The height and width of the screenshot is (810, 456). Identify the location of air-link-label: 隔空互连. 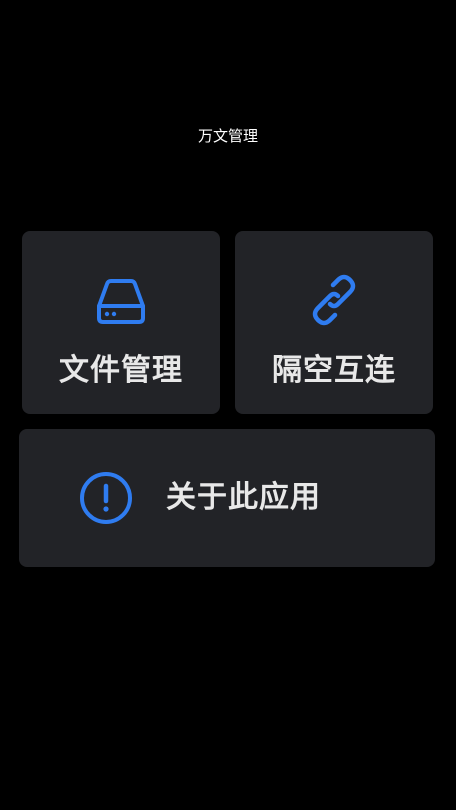
(334, 370).